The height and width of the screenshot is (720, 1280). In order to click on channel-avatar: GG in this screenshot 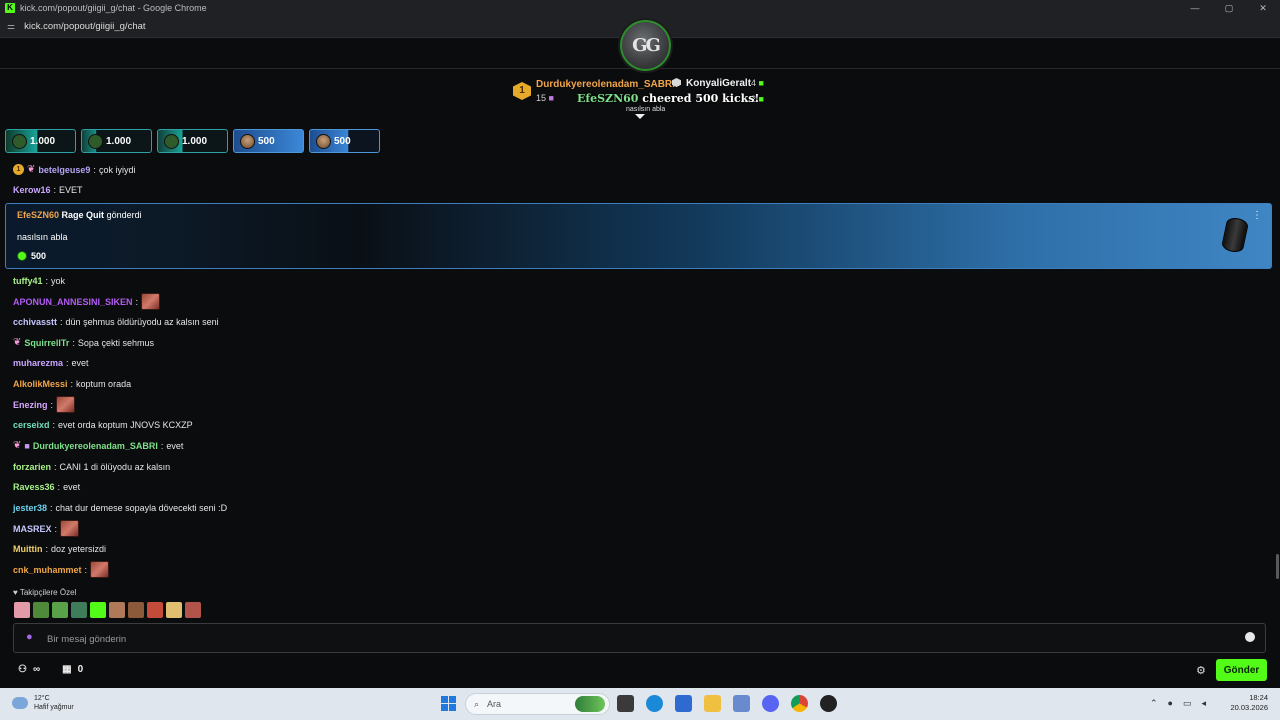, I will do `click(645, 45)`.